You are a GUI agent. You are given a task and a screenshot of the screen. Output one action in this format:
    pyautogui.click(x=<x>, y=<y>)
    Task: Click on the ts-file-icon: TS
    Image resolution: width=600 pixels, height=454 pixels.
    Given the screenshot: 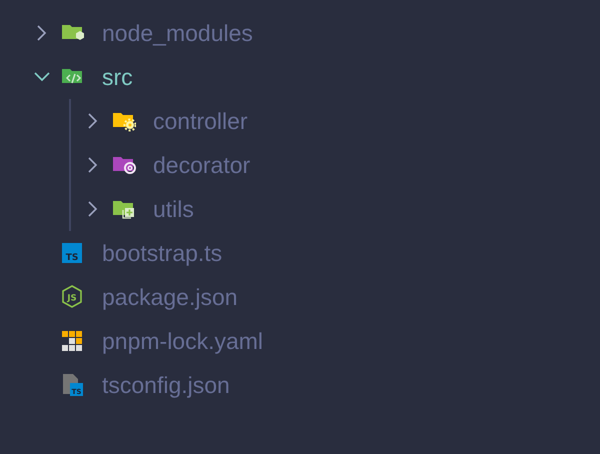 What is the action you would take?
    pyautogui.click(x=73, y=253)
    